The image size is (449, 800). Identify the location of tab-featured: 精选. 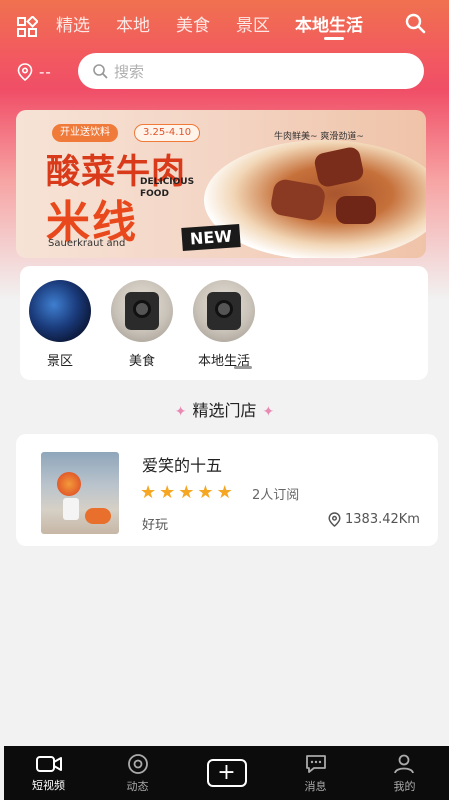
(73, 23).